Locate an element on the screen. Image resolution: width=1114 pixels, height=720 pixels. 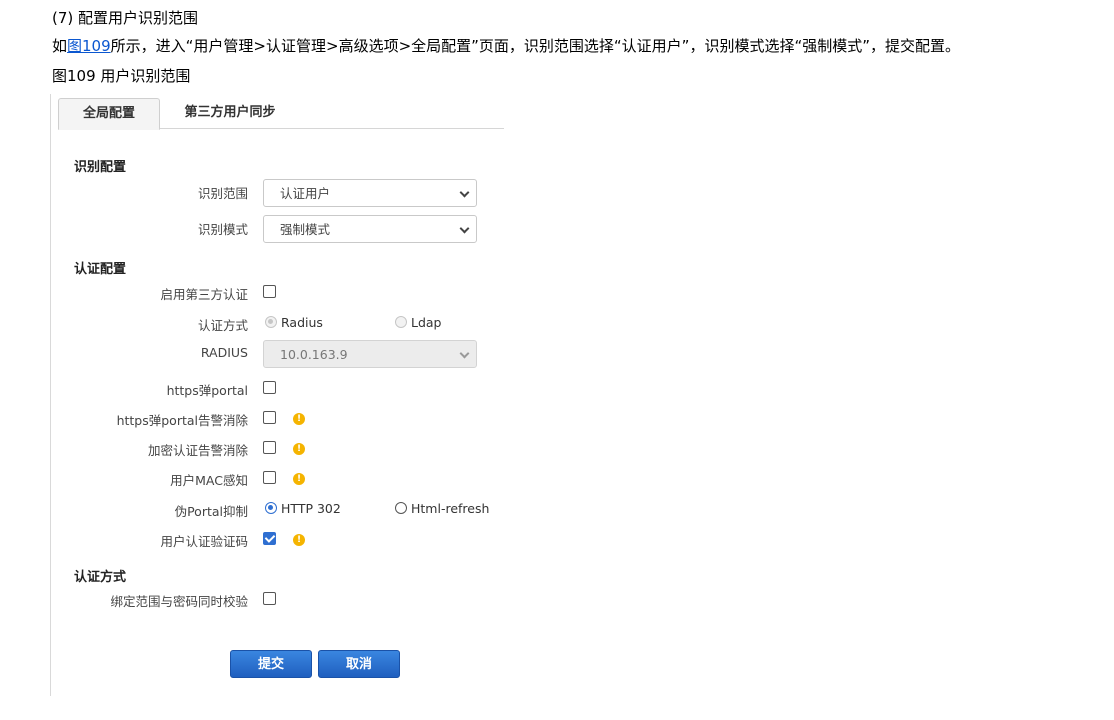
bind-label: 绑定范围与密码同时校验 is located at coordinates (179, 601).